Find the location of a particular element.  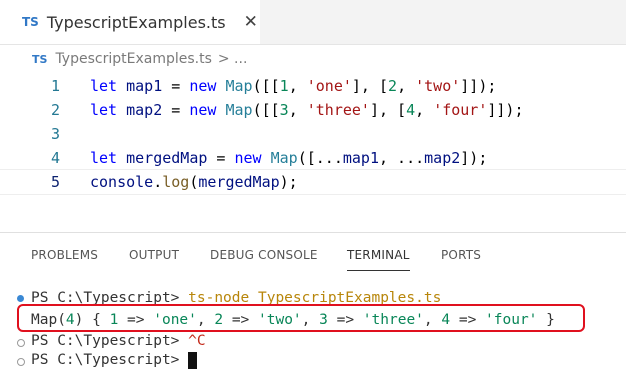

tab-problems: PROBLEMS is located at coordinates (64, 255).